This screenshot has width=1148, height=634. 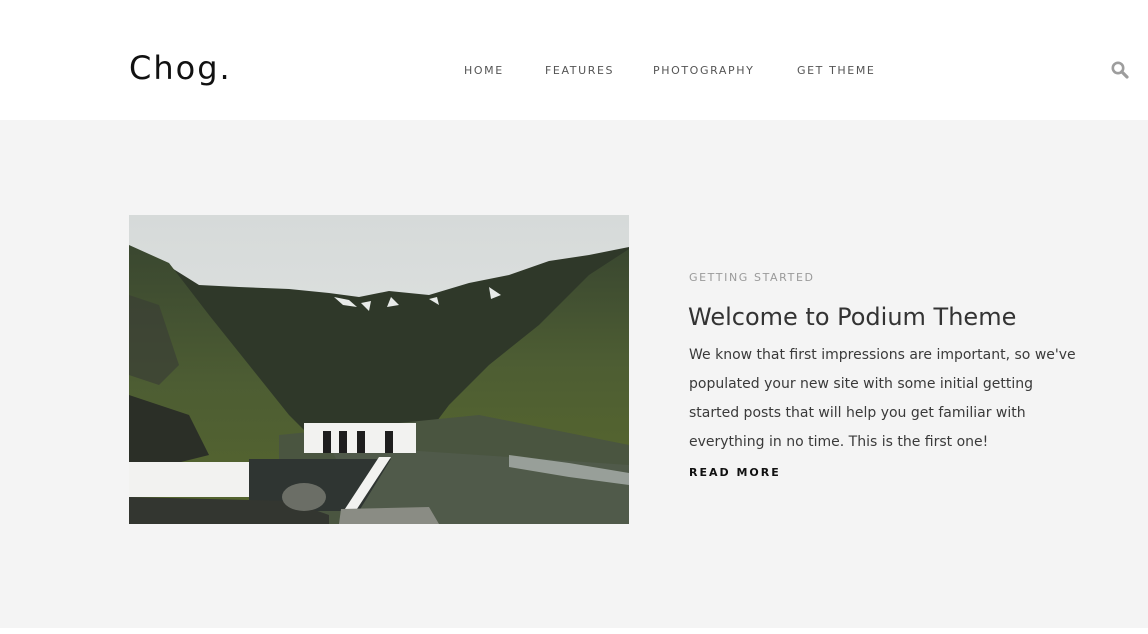 What do you see at coordinates (484, 71) in the screenshot?
I see `nav-item-home: HOME` at bounding box center [484, 71].